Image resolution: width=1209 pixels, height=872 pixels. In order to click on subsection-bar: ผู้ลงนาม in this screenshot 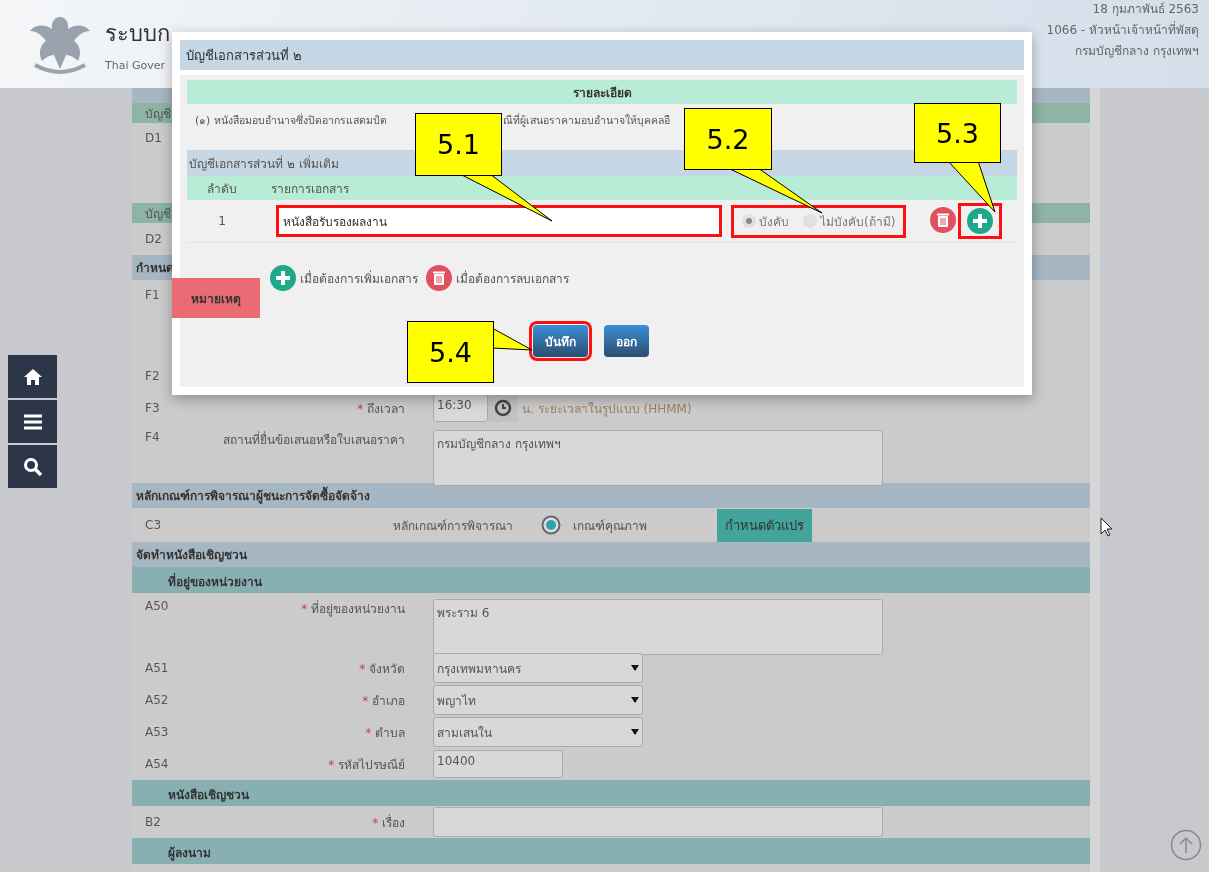, I will do `click(611, 851)`.